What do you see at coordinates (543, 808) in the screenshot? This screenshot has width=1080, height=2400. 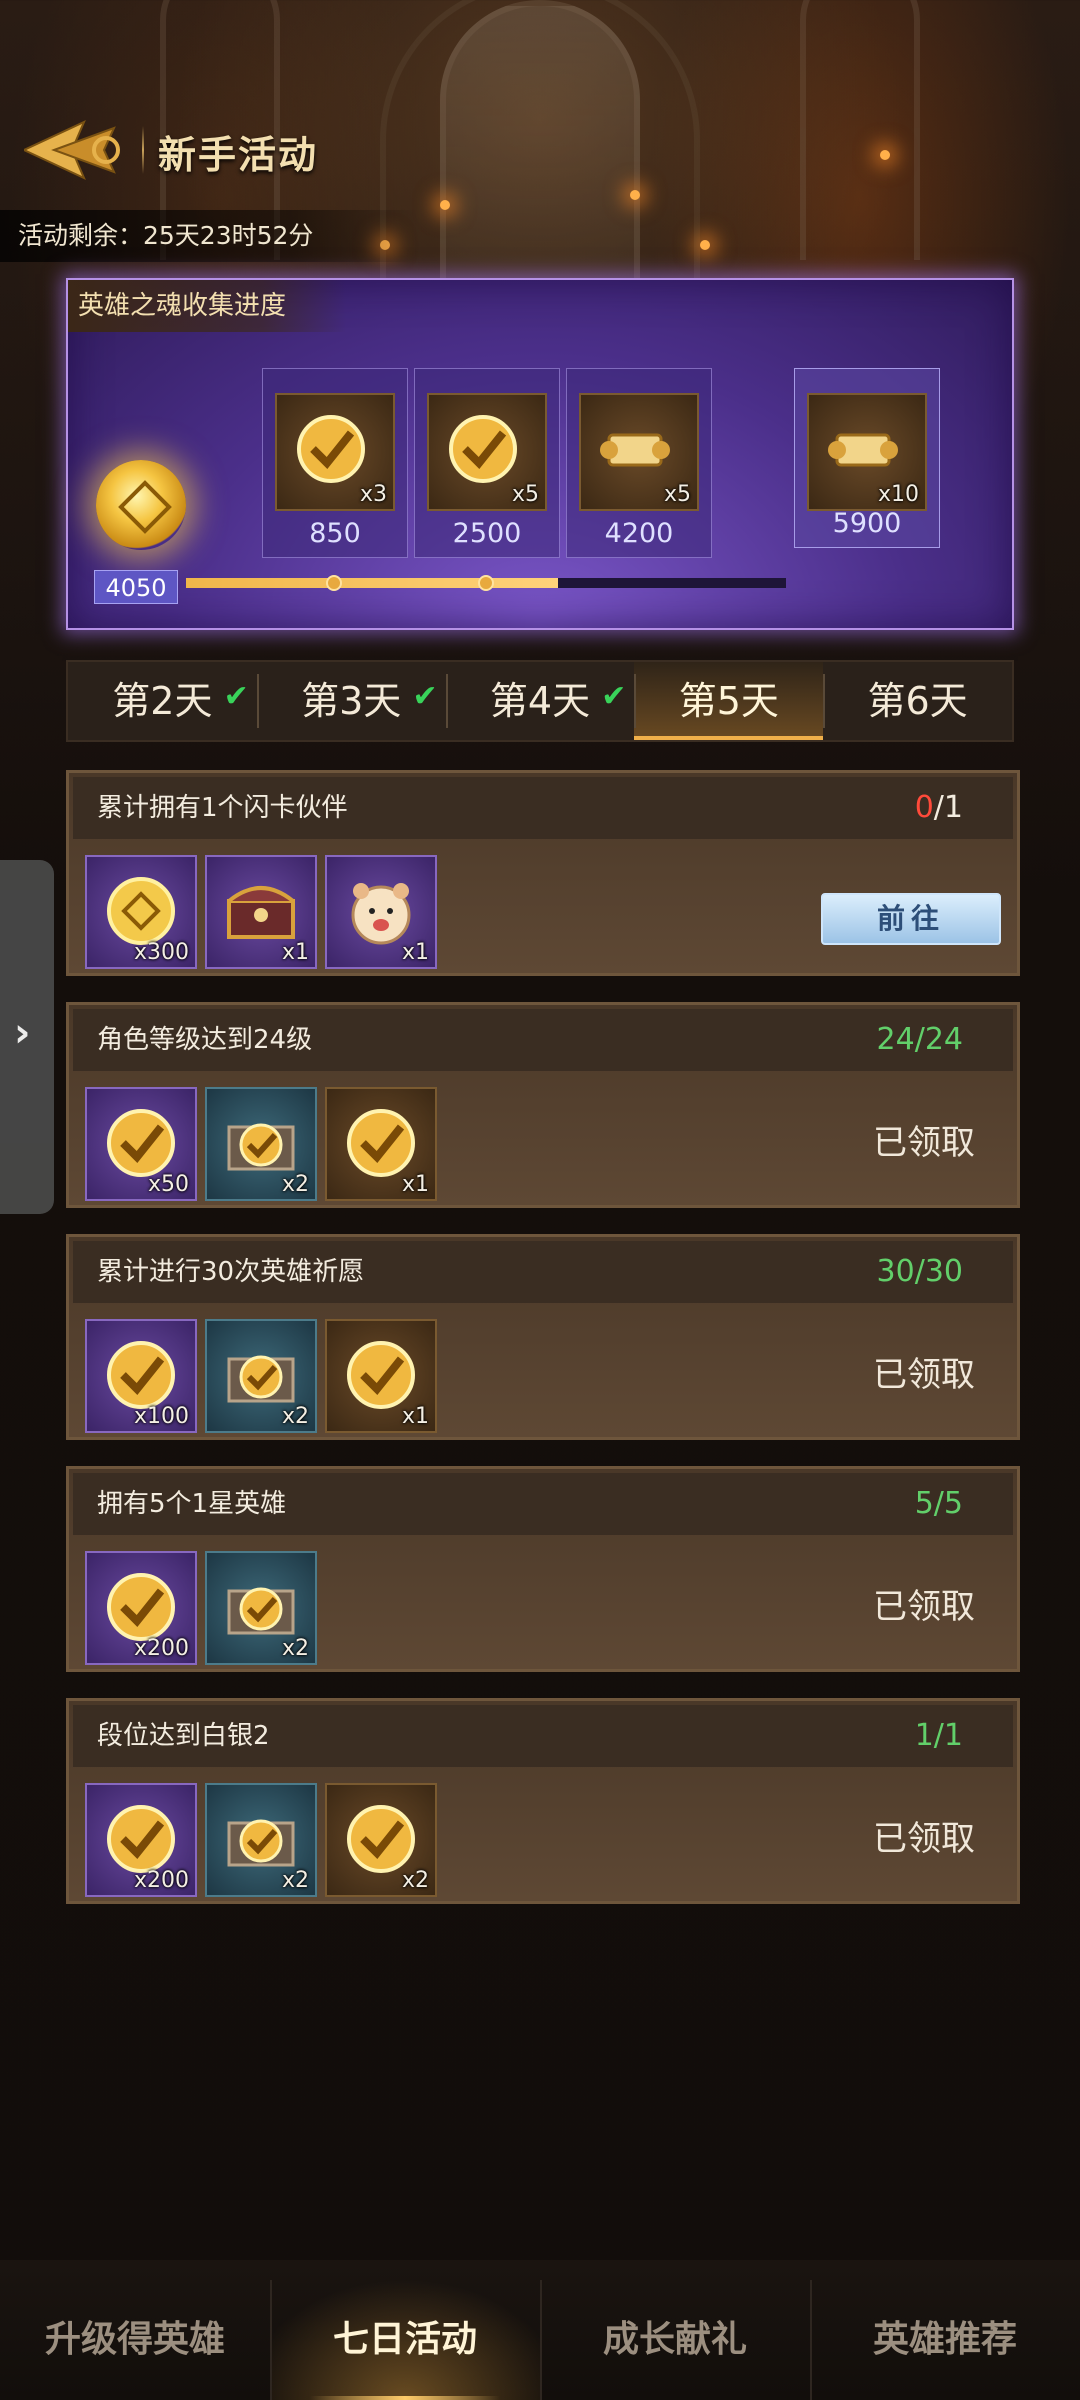 I see `task-header: 累计拥有1个闪卡伙伴 0/1` at bounding box center [543, 808].